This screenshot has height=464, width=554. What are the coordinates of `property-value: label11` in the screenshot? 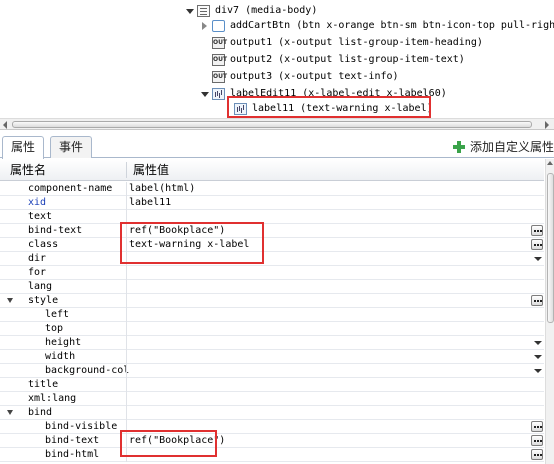 It's located at (150, 203).